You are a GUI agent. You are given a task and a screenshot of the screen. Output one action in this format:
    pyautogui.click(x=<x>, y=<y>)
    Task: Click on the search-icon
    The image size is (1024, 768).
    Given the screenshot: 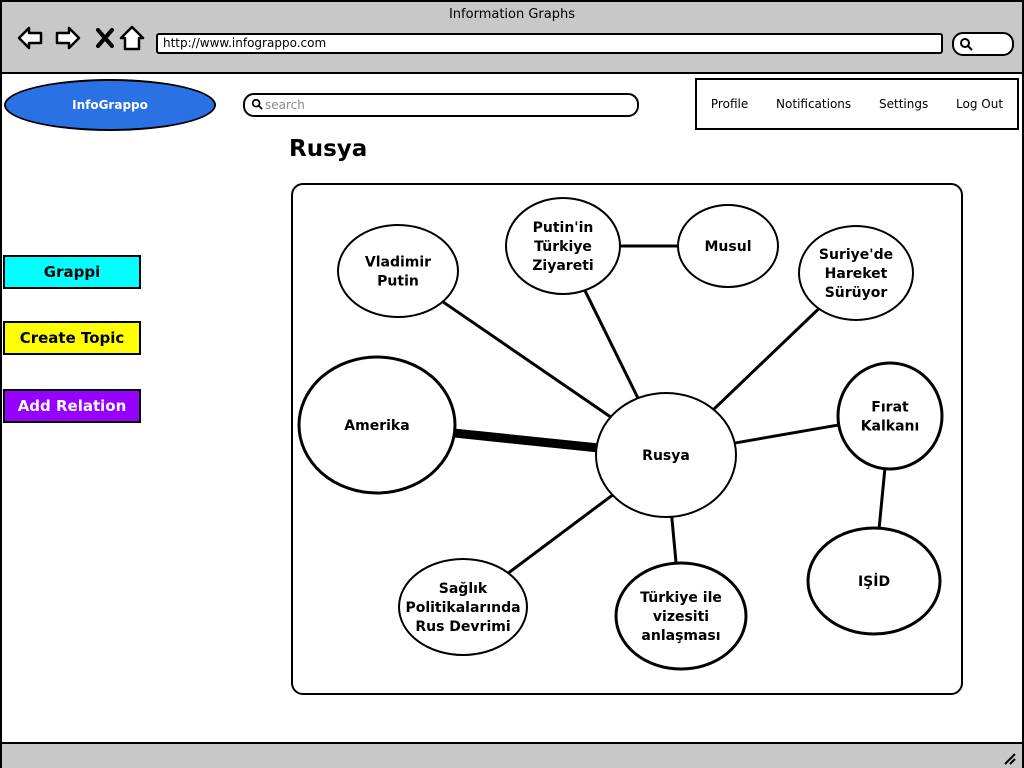 What is the action you would take?
    pyautogui.click(x=257, y=104)
    